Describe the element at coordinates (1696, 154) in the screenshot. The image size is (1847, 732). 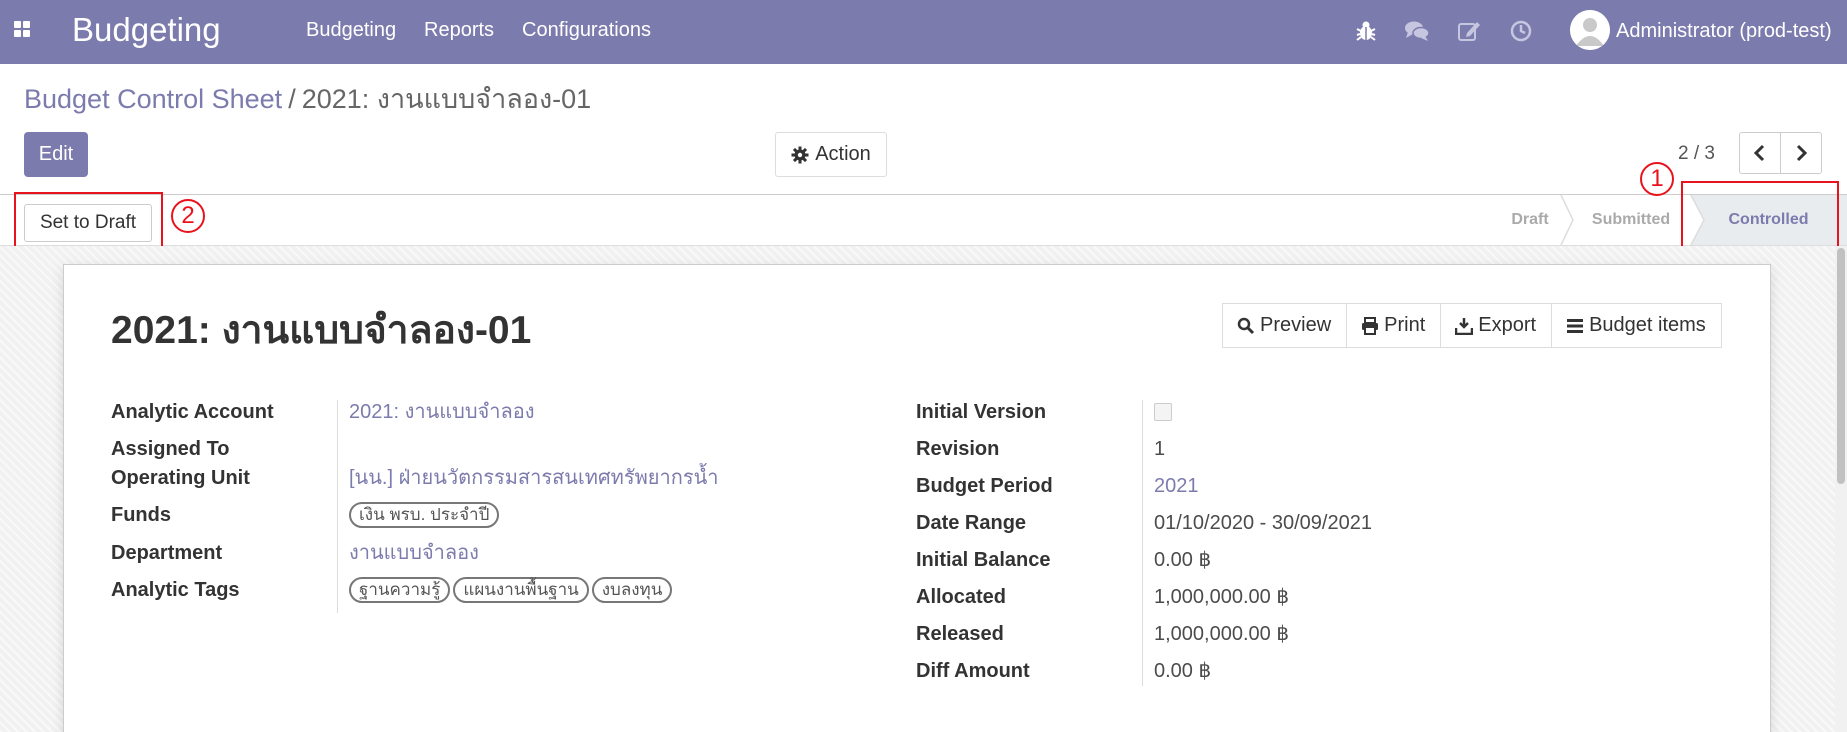
I see `pager-value: 2 / 3` at that location.